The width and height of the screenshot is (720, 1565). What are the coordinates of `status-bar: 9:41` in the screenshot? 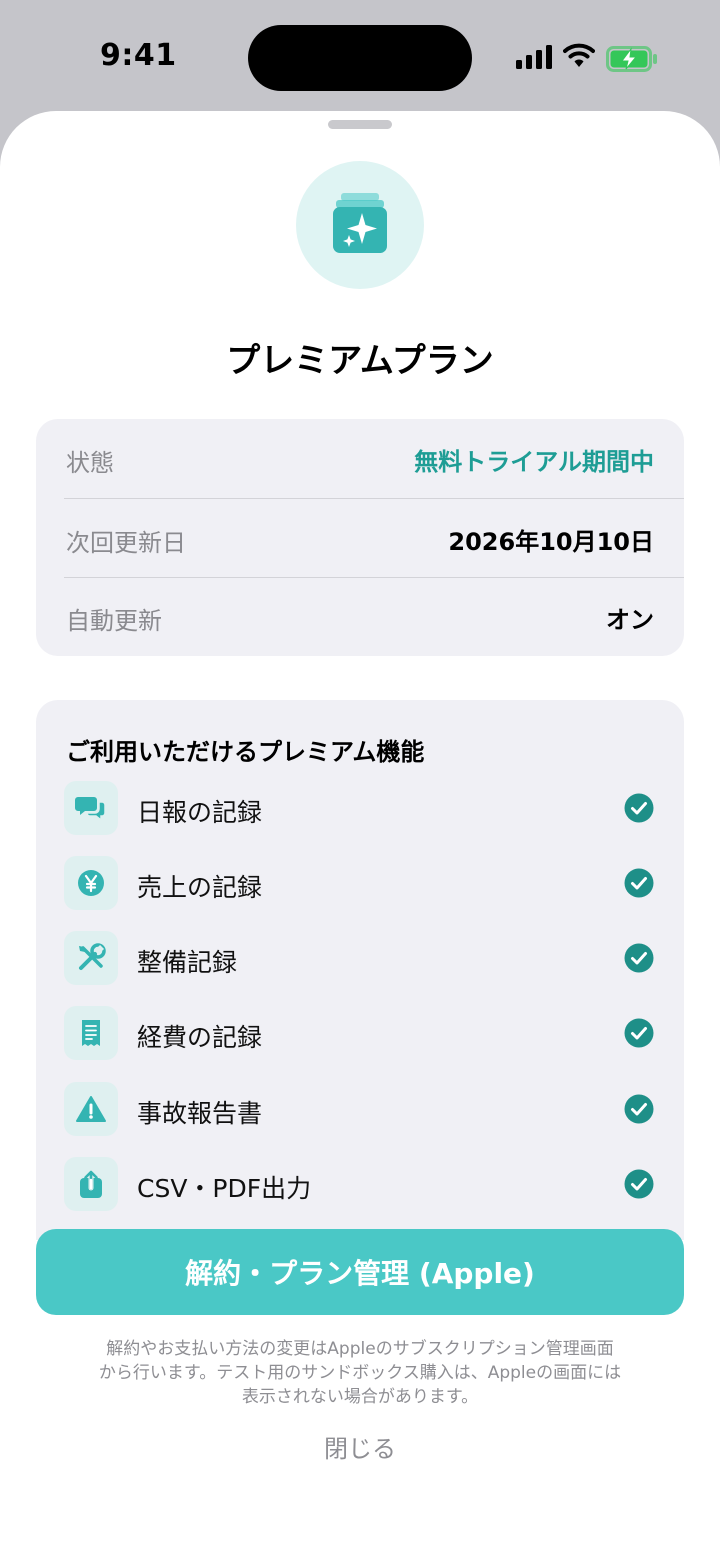 It's located at (360, 55).